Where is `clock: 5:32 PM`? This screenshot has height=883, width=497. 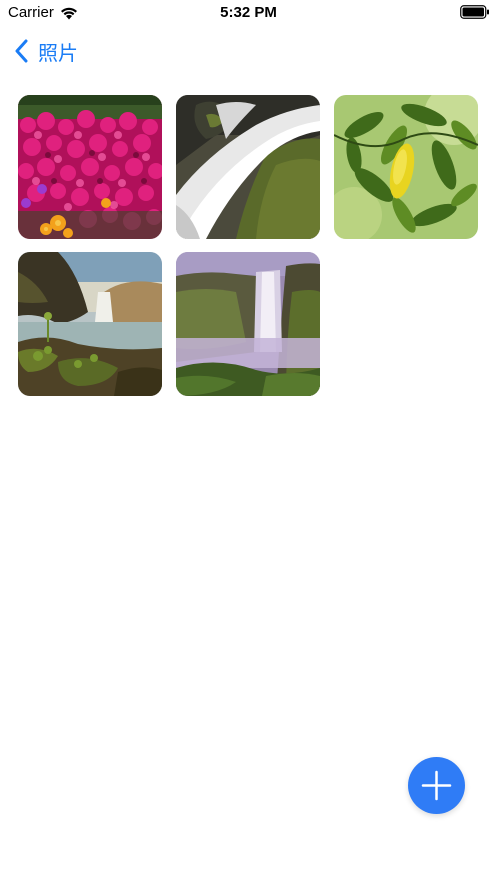 clock: 5:32 PM is located at coordinates (248, 12).